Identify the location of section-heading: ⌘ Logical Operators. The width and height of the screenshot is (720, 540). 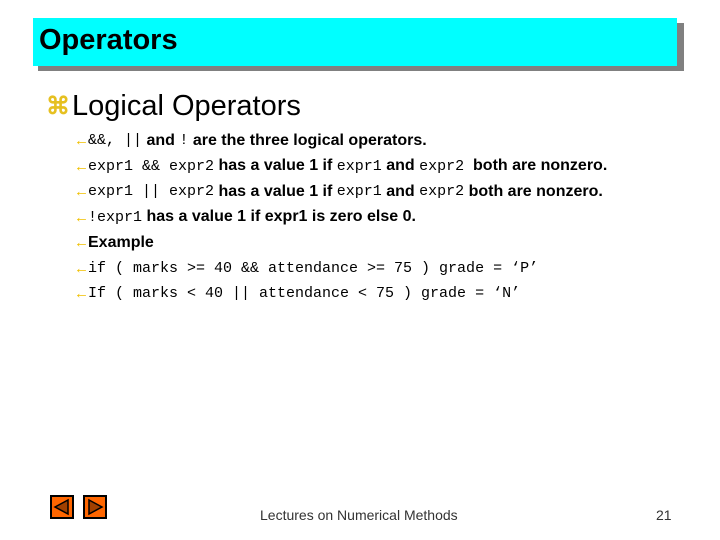
(173, 106).